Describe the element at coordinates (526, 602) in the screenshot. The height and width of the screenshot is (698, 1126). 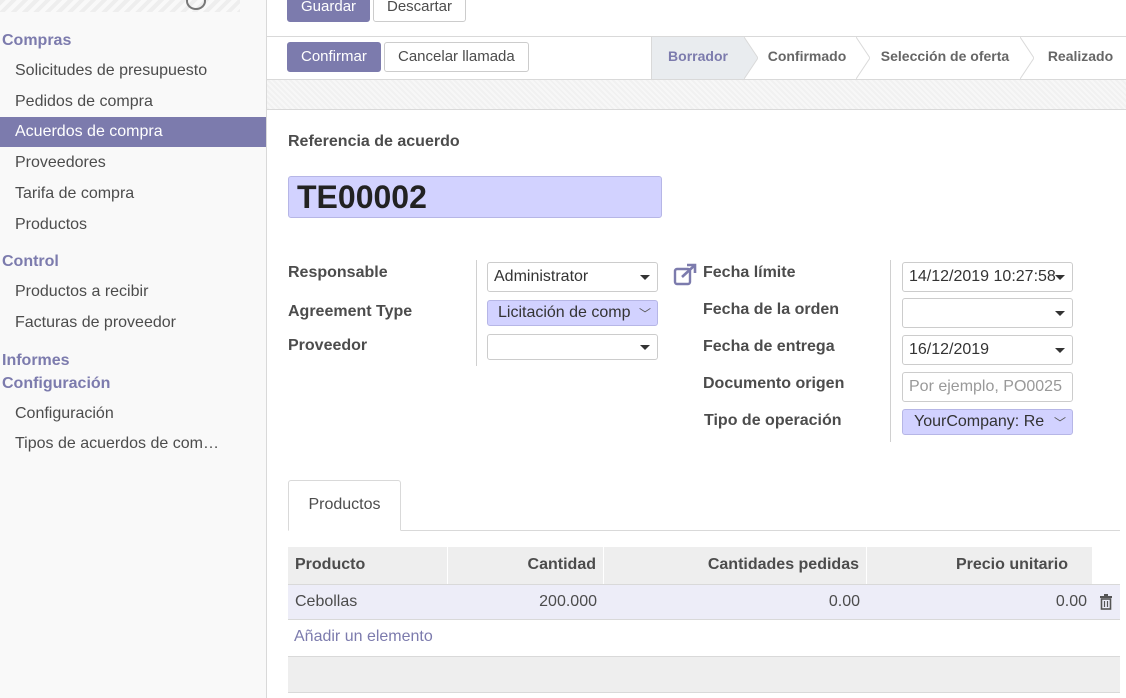
I see `cell-cantidad: 200.000` at that location.